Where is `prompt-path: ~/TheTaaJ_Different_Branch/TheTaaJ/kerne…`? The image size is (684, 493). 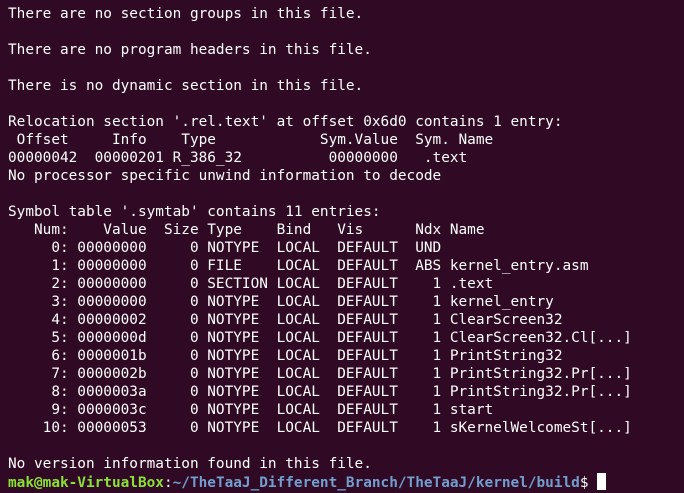
prompt-path: ~/TheTaaJ_Different_Branch/TheTaaJ/kerne… is located at coordinates (376, 483).